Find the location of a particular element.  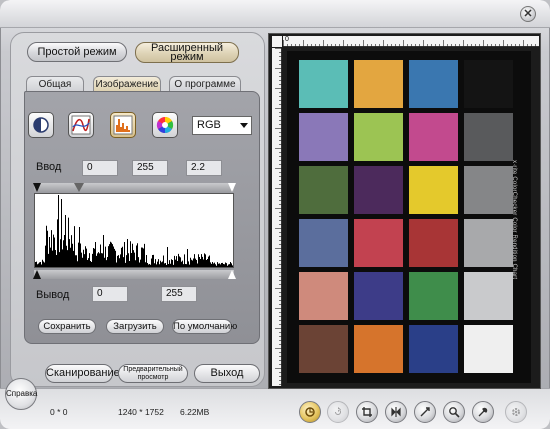

channel-select-value: RGB is located at coordinates (209, 125).